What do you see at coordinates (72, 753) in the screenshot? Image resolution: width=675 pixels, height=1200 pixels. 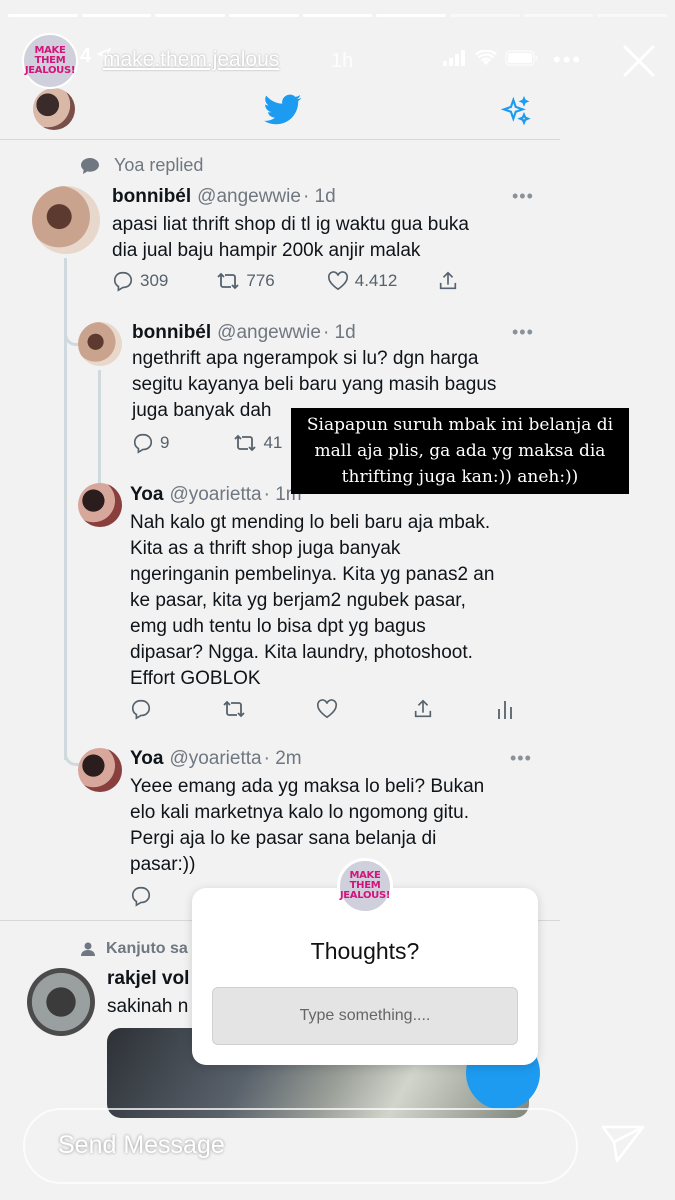 I see `thread-connector` at bounding box center [72, 753].